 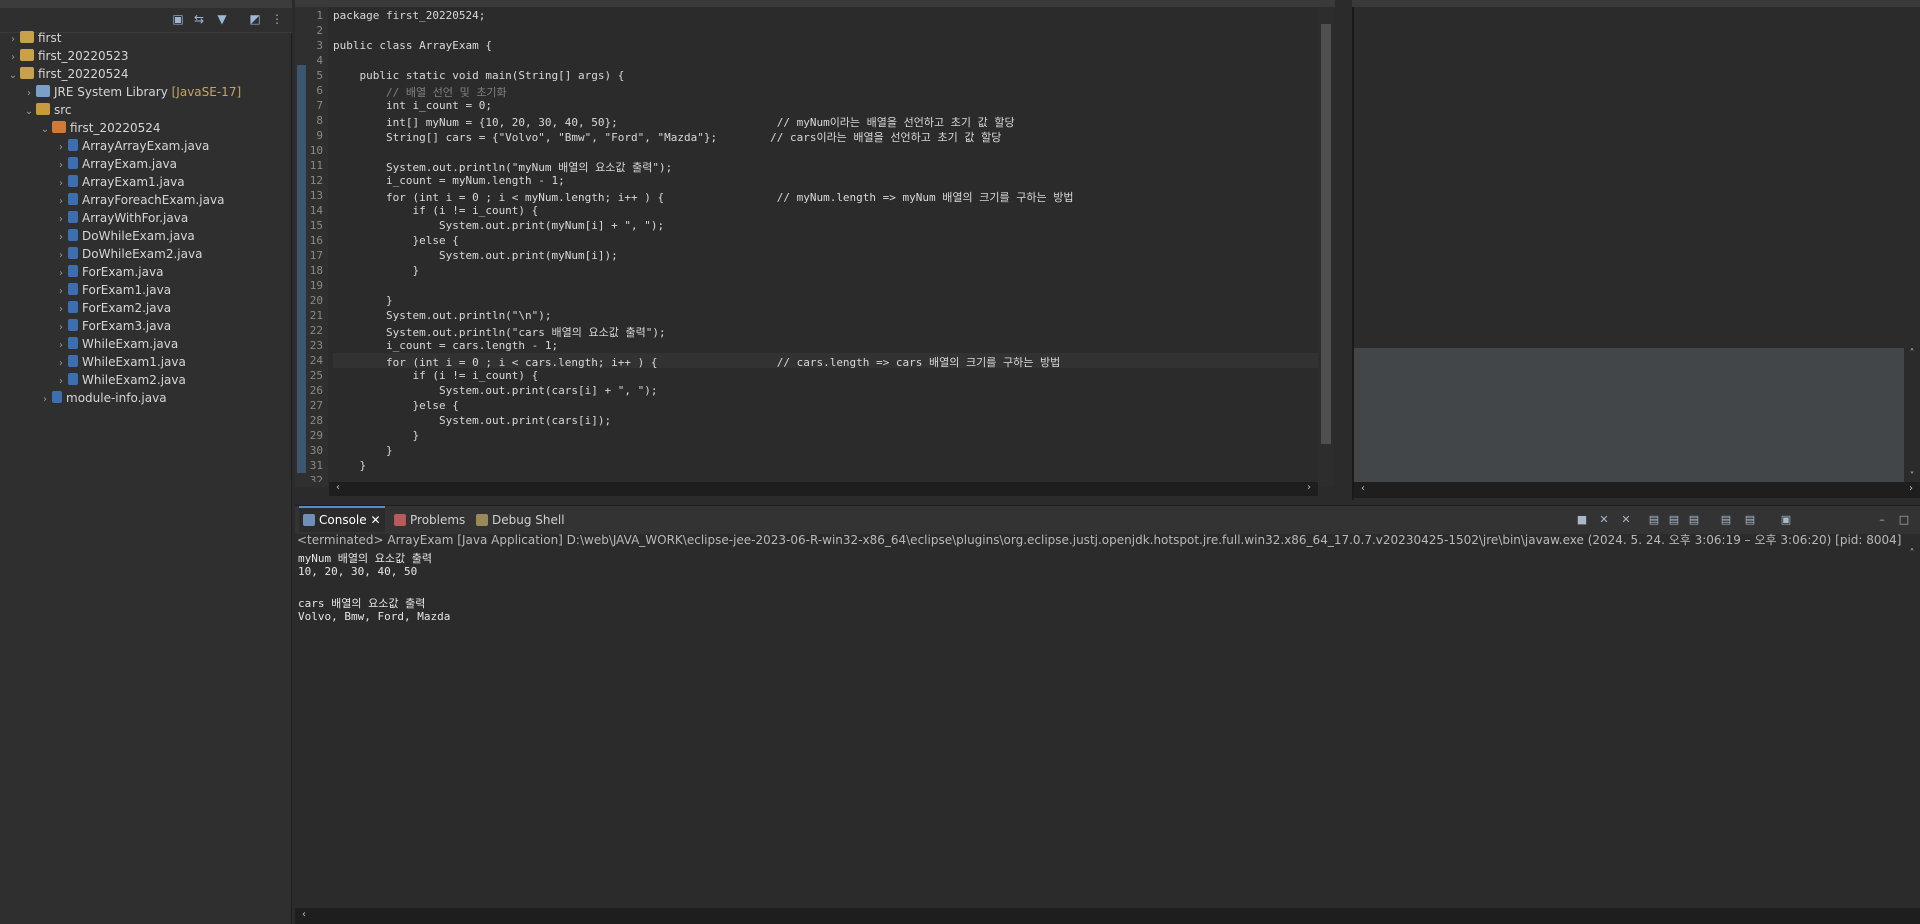 I want to click on close-icon: ✕, so click(x=375, y=520).